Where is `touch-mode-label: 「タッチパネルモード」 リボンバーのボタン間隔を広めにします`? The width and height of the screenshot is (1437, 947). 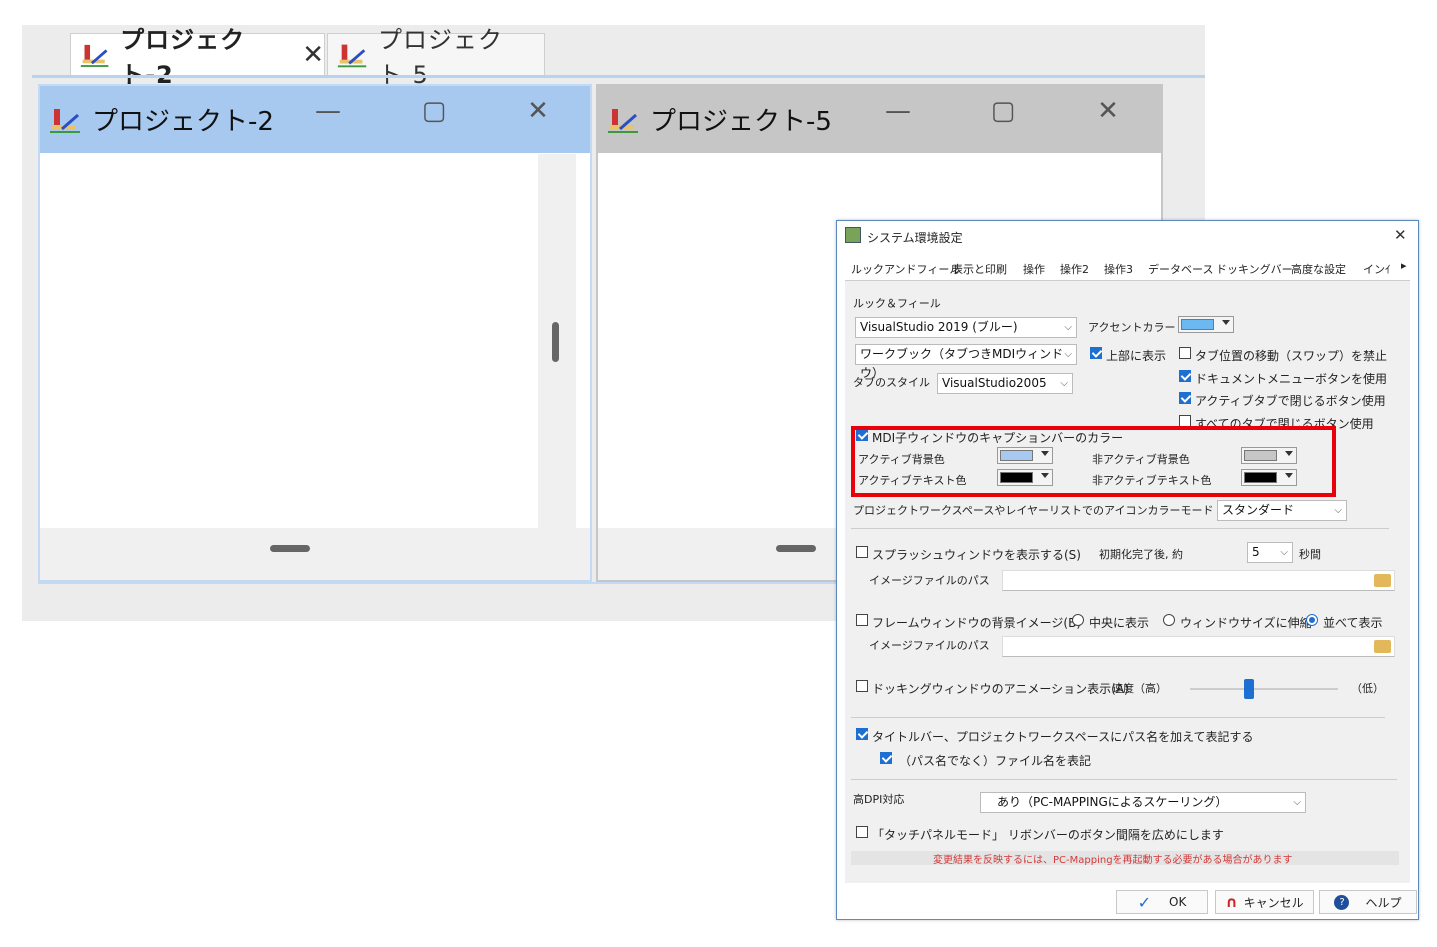 touch-mode-label: 「タッチパネルモード」 リボンバーのボタン間隔を広めにします is located at coordinates (1048, 835).